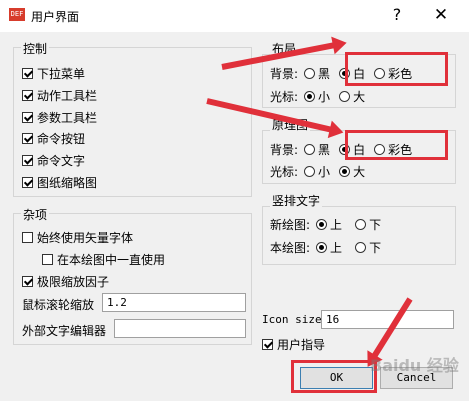 This screenshot has width=469, height=401. What do you see at coordinates (67, 118) in the screenshot?
I see `checkbox-label: 参数工具栏` at bounding box center [67, 118].